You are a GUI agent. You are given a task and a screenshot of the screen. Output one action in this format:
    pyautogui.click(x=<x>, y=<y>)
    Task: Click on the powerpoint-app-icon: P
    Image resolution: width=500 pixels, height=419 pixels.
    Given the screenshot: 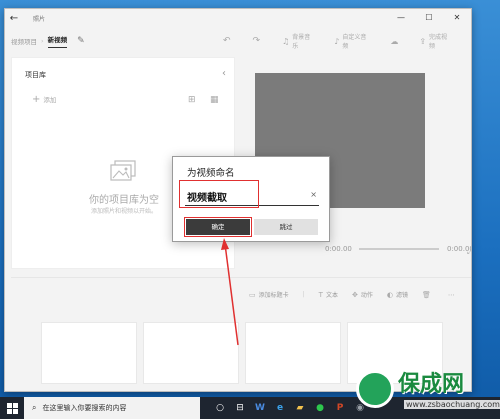 What is the action you would take?
    pyautogui.click(x=340, y=408)
    